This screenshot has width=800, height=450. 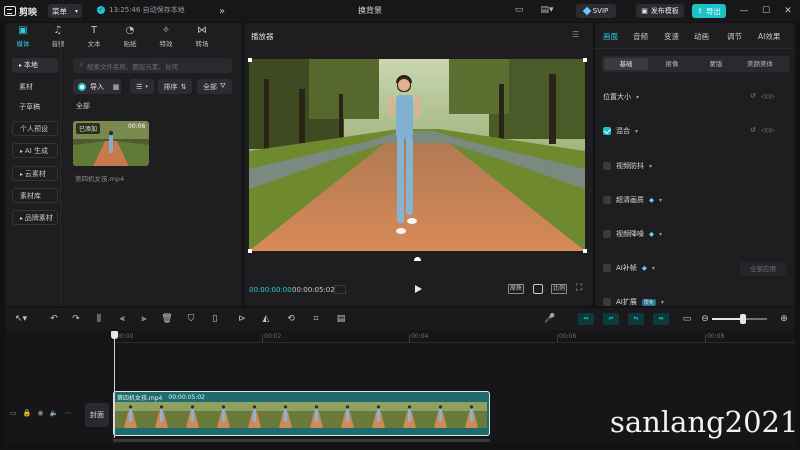 I want to click on select-tool-icon: ↖▾, so click(x=21, y=319).